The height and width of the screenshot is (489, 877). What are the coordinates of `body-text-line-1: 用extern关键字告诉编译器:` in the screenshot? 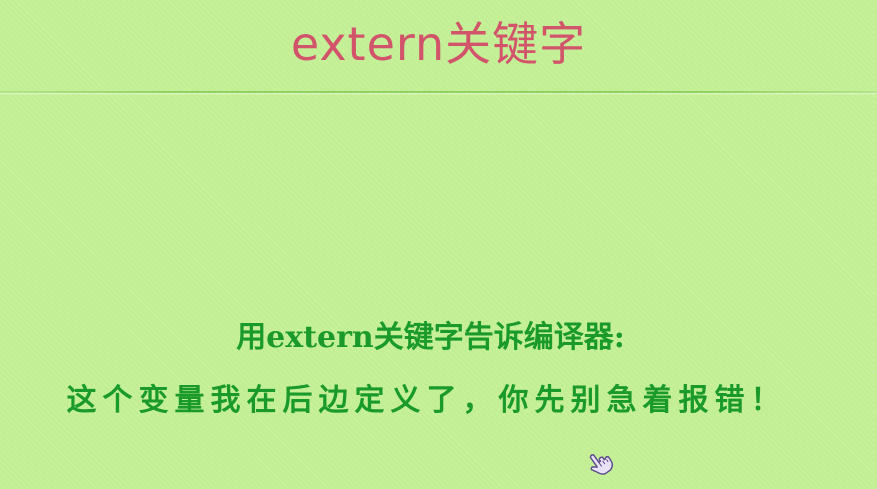 It's located at (430, 337).